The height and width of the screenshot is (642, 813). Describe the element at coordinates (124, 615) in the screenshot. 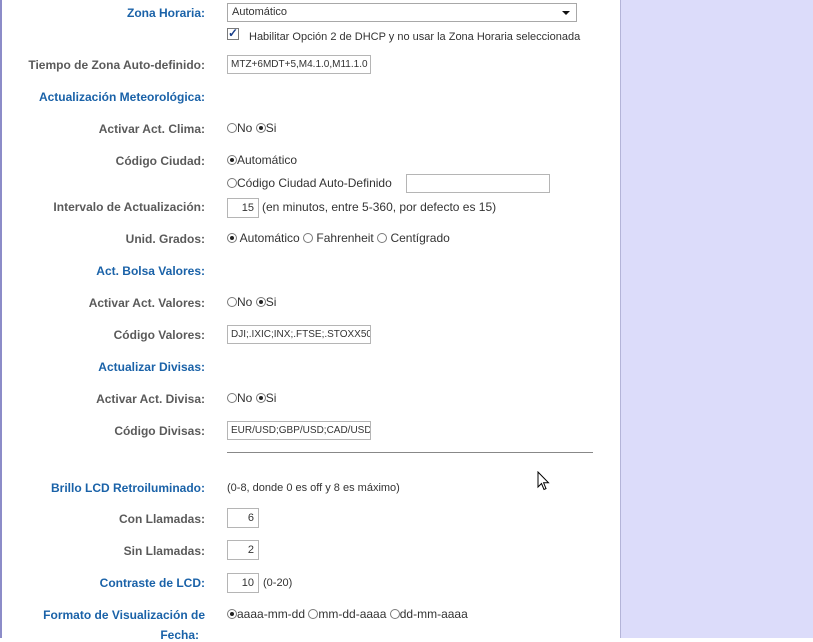

I see `date-format-label-line1: Formato de Visualización de` at that location.